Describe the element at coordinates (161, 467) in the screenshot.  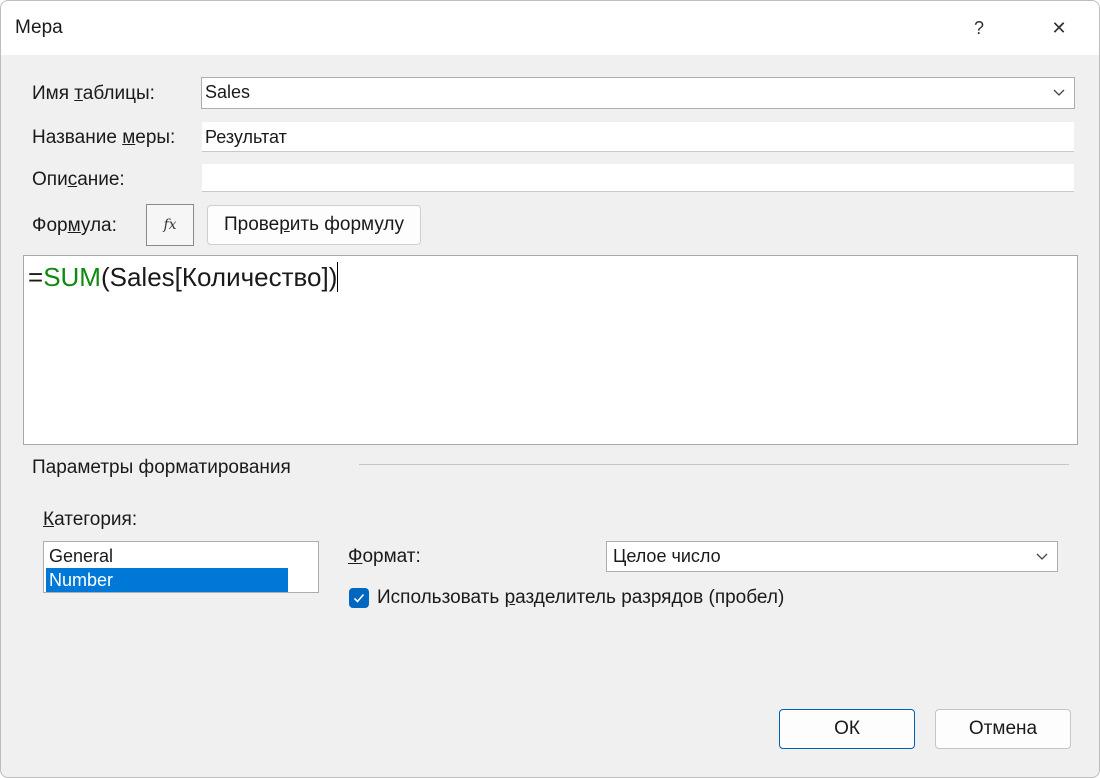
I see `formatting-section-title: Параметры форматирования` at that location.